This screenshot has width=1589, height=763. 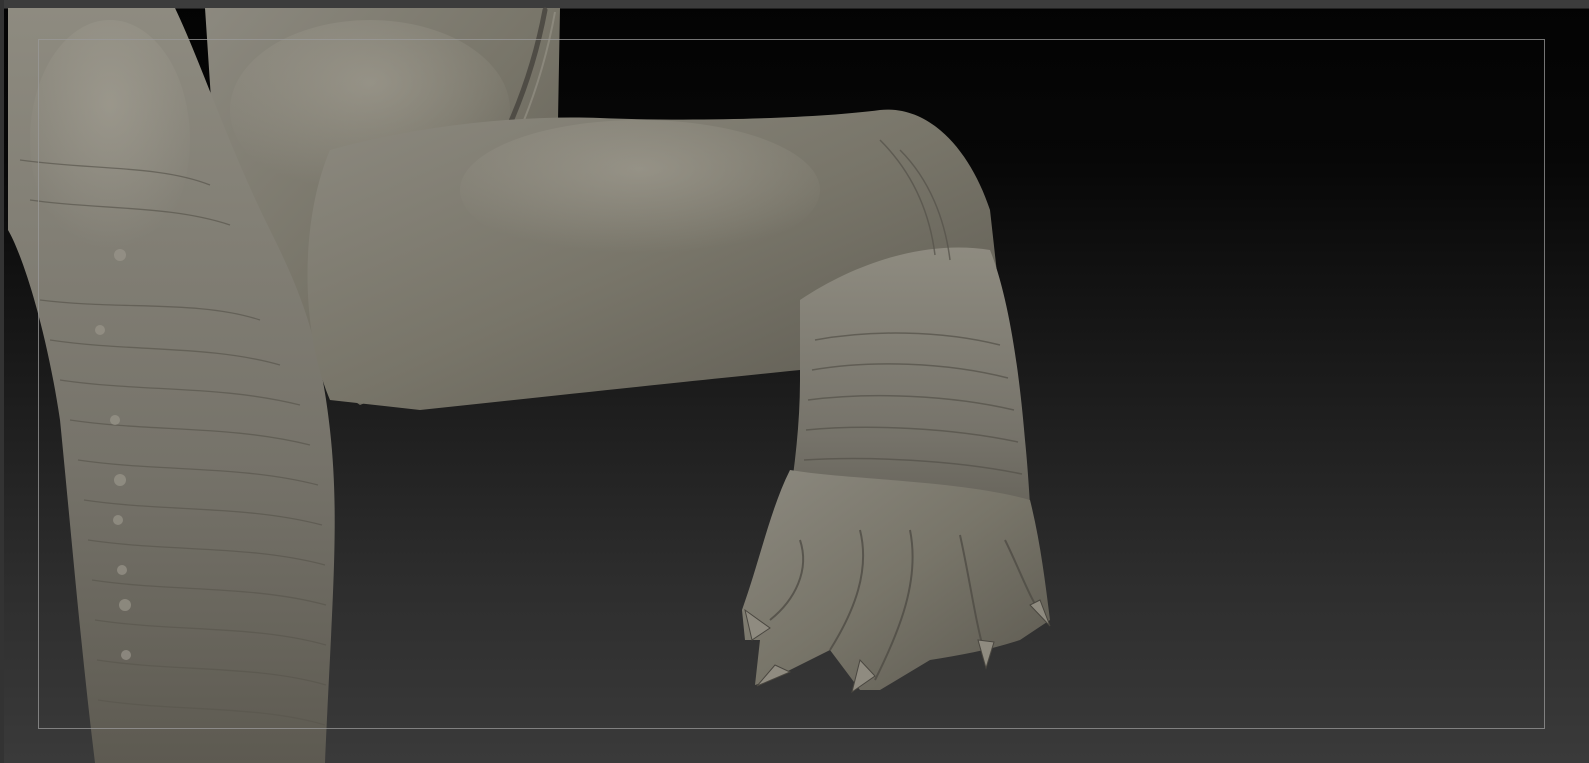 I want to click on thigh-highlight, so click(x=640, y=190).